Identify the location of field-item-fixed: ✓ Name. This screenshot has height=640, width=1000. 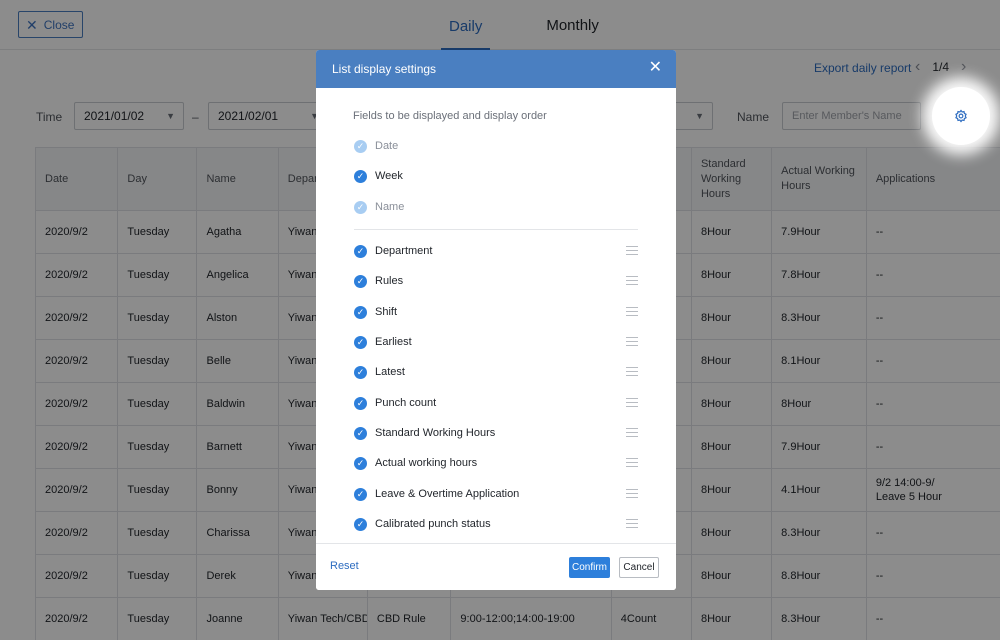
(496, 207).